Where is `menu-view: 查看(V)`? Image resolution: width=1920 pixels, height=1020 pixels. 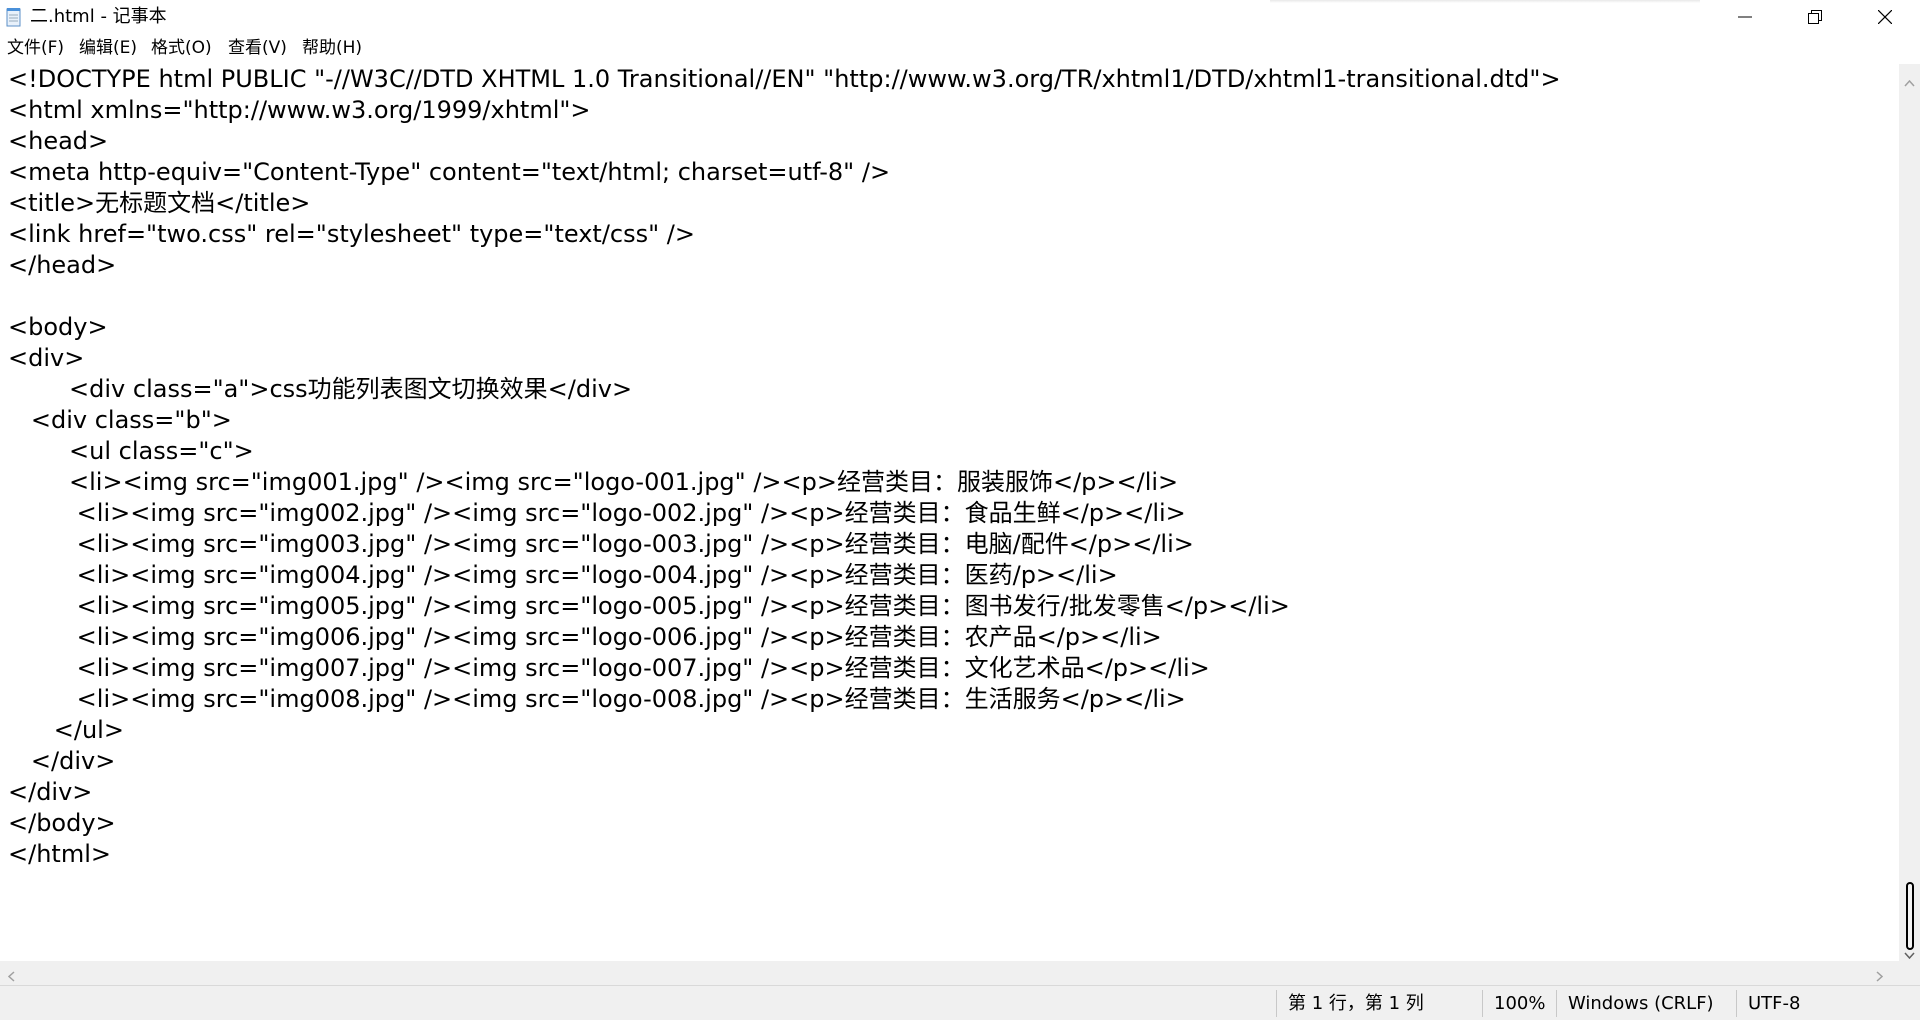 menu-view: 查看(V) is located at coordinates (257, 48).